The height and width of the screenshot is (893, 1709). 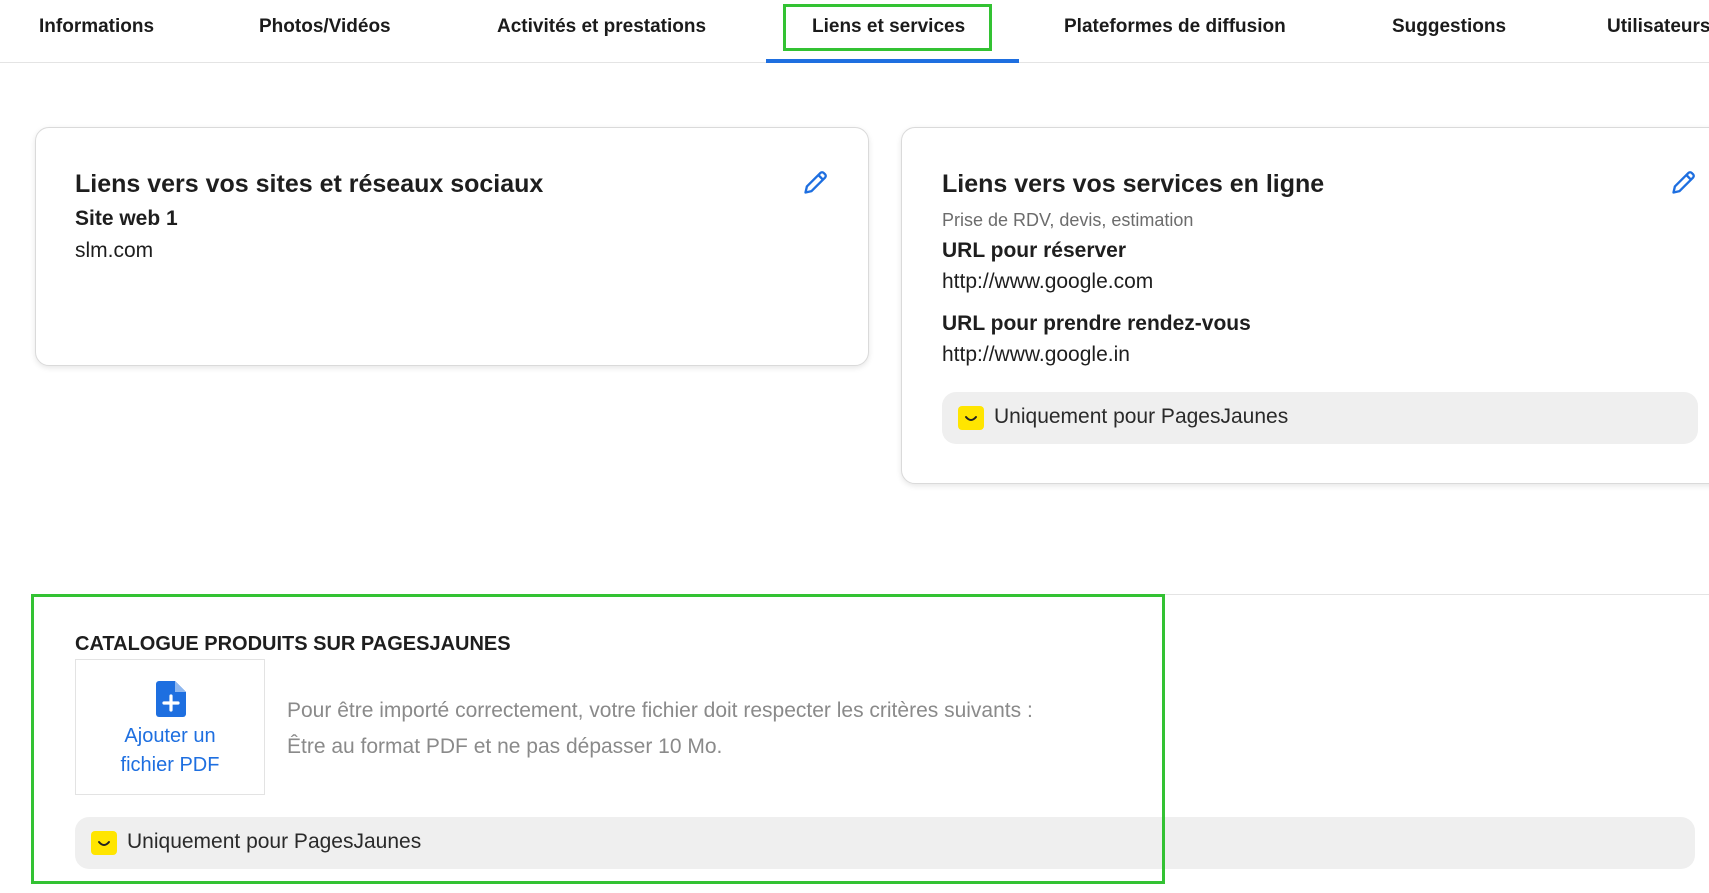 What do you see at coordinates (1436, 594) in the screenshot?
I see `section-divider` at bounding box center [1436, 594].